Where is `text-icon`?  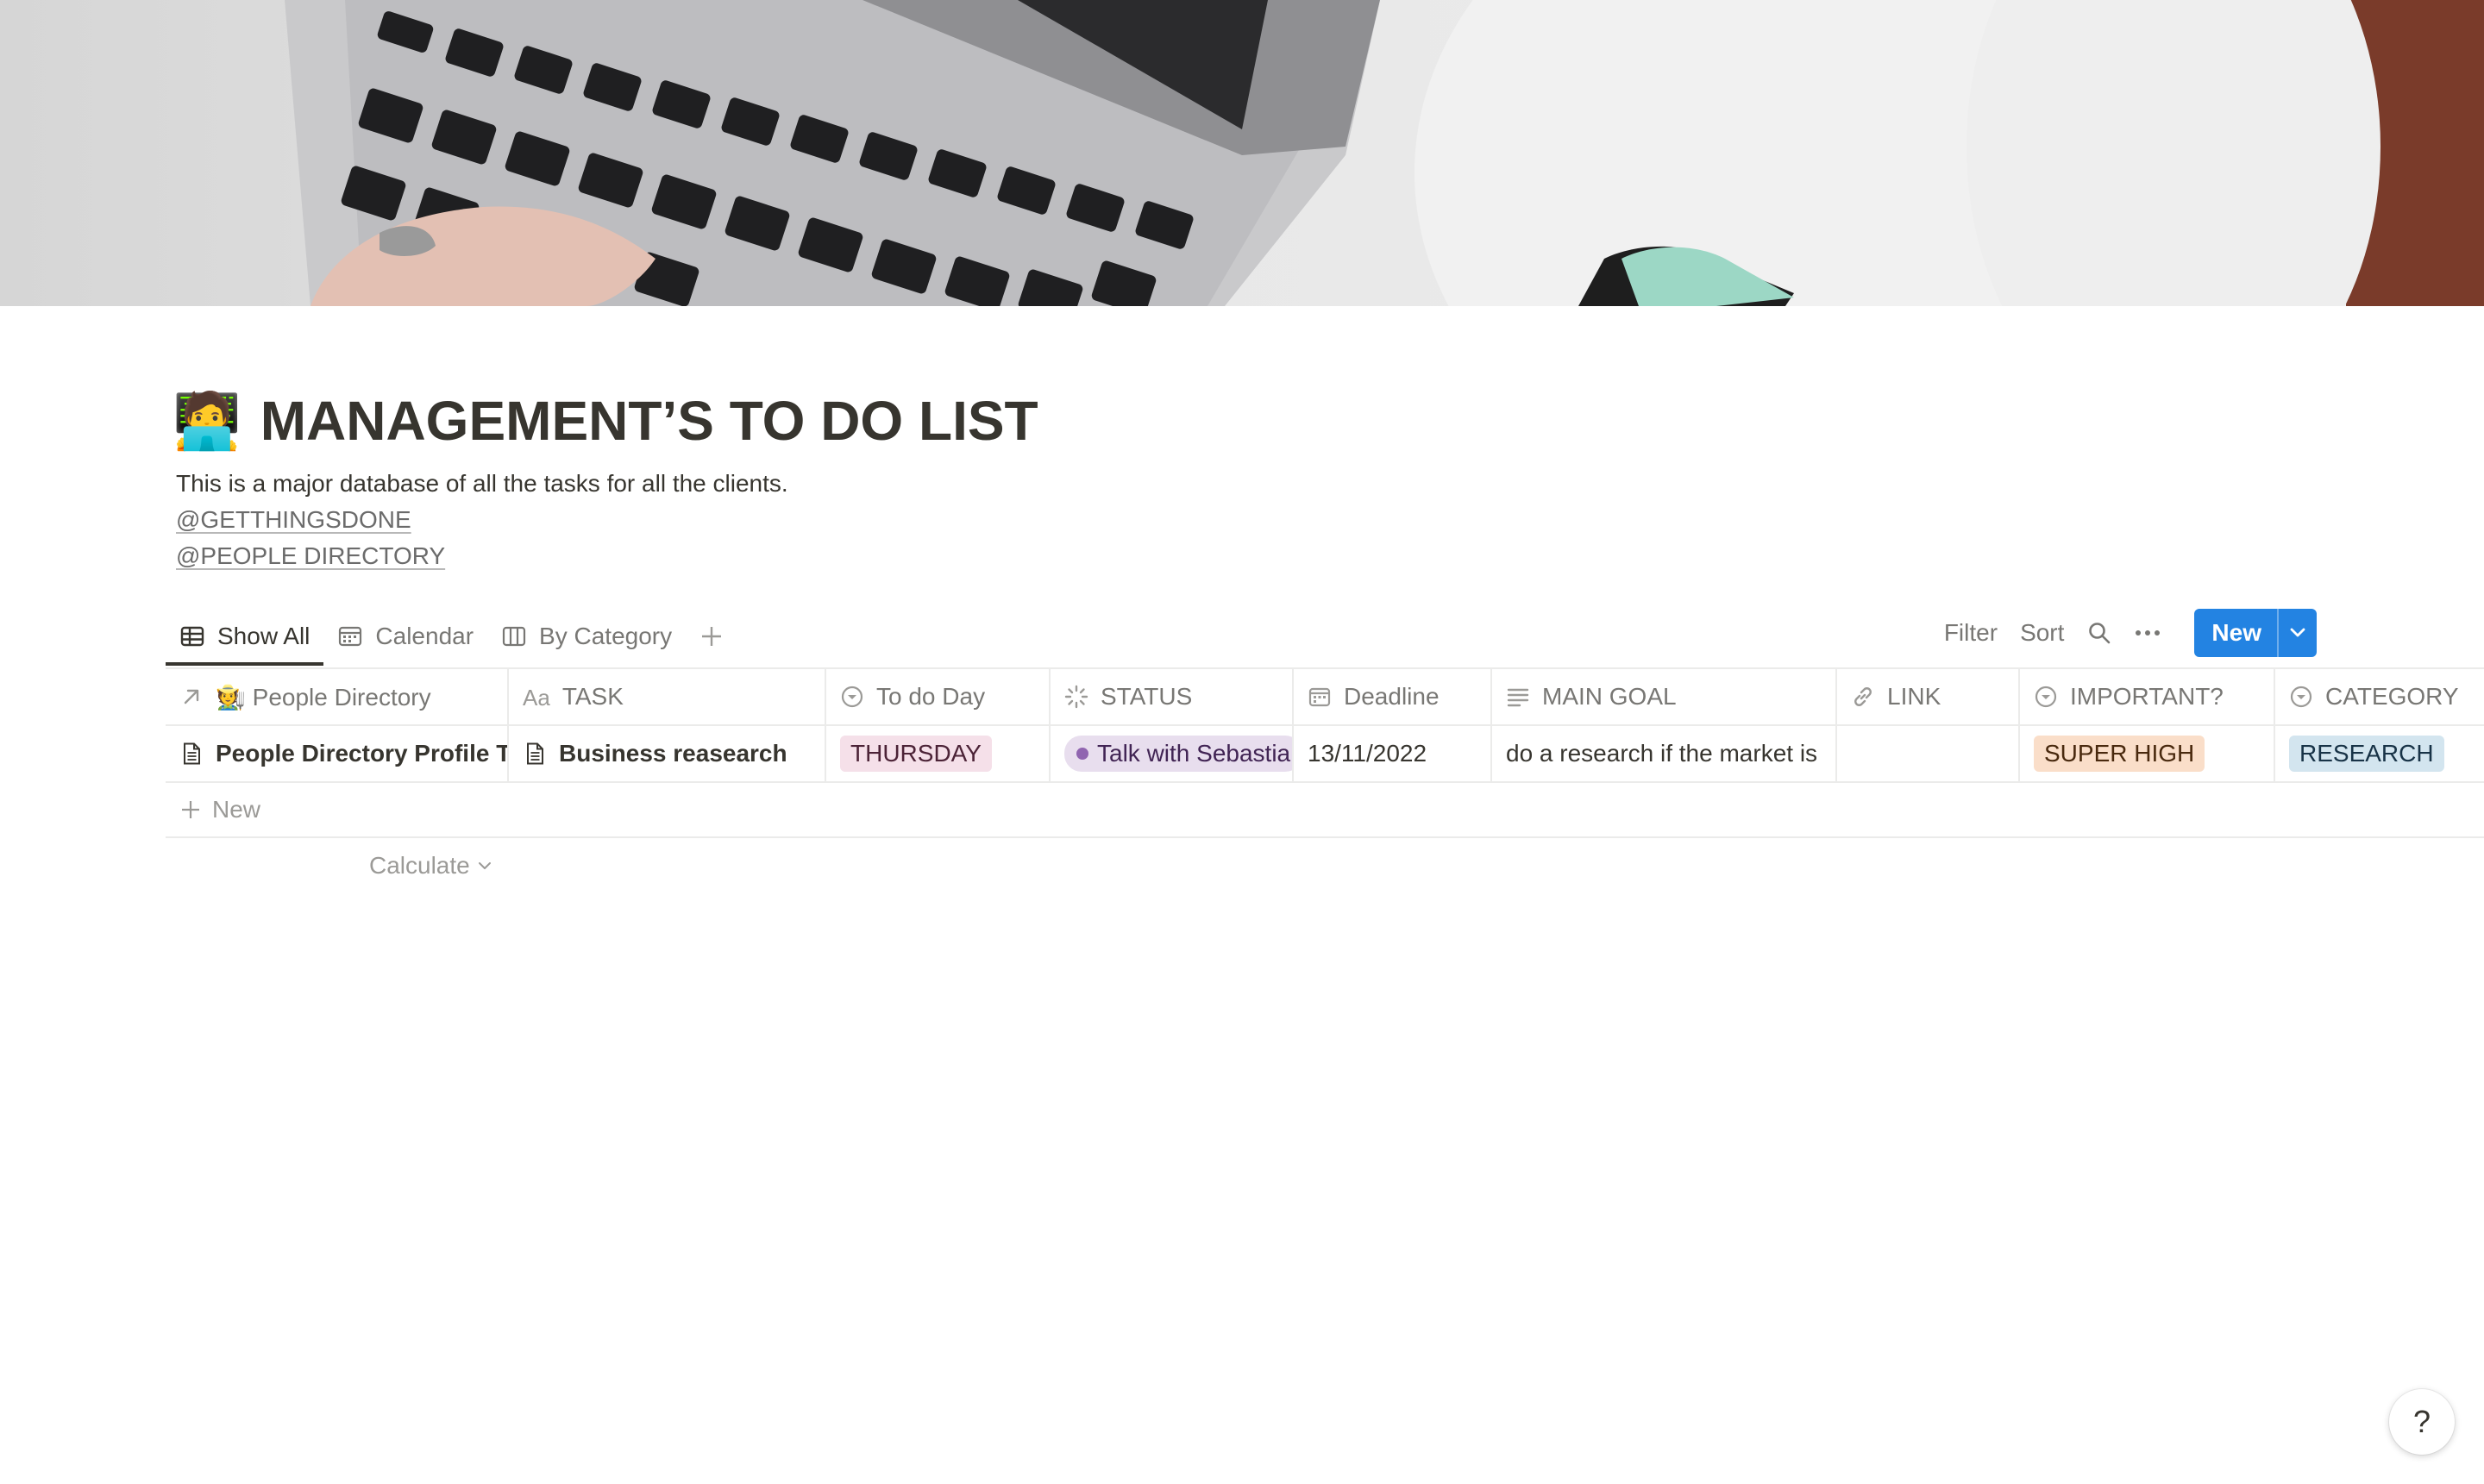 text-icon is located at coordinates (1518, 697).